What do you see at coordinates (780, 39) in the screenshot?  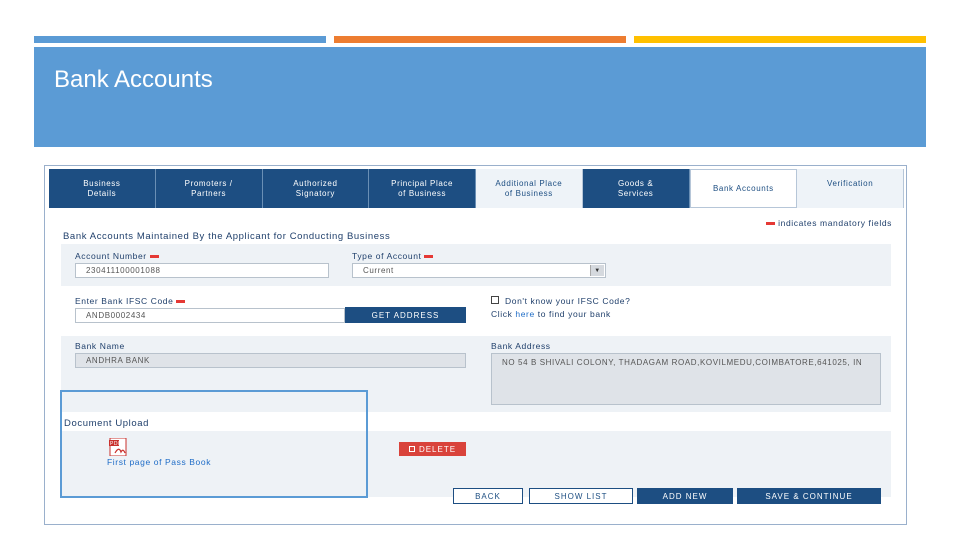 I see `accent-bar-yellow` at bounding box center [780, 39].